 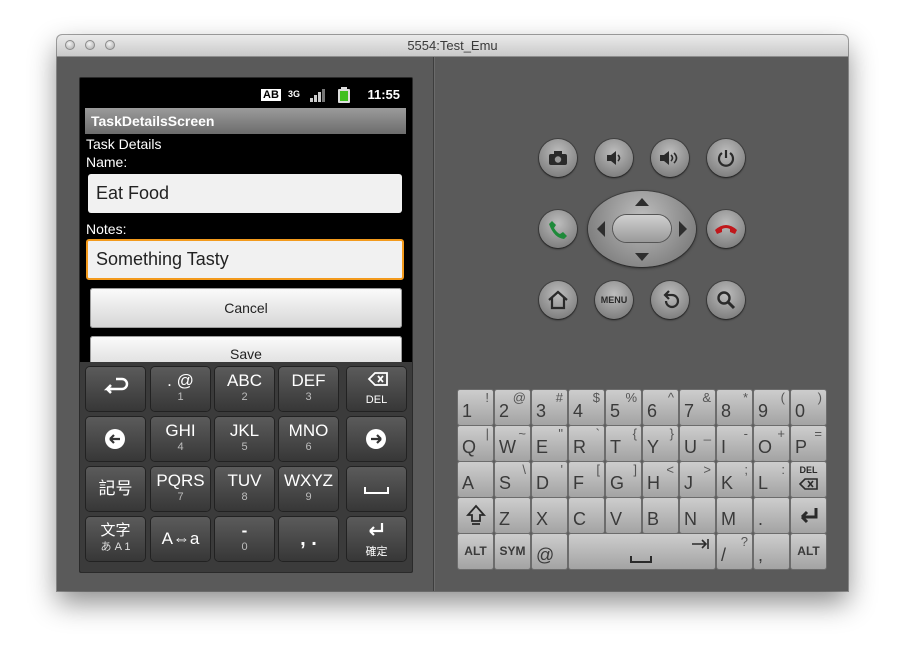 I want to click on key-0-main: -, so click(x=244, y=530).